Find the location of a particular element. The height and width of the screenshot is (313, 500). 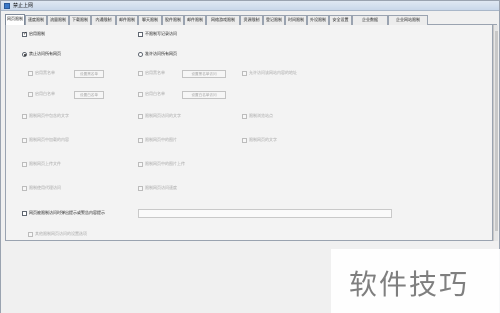

vertical-scrollbar is located at coordinates (495, 133).